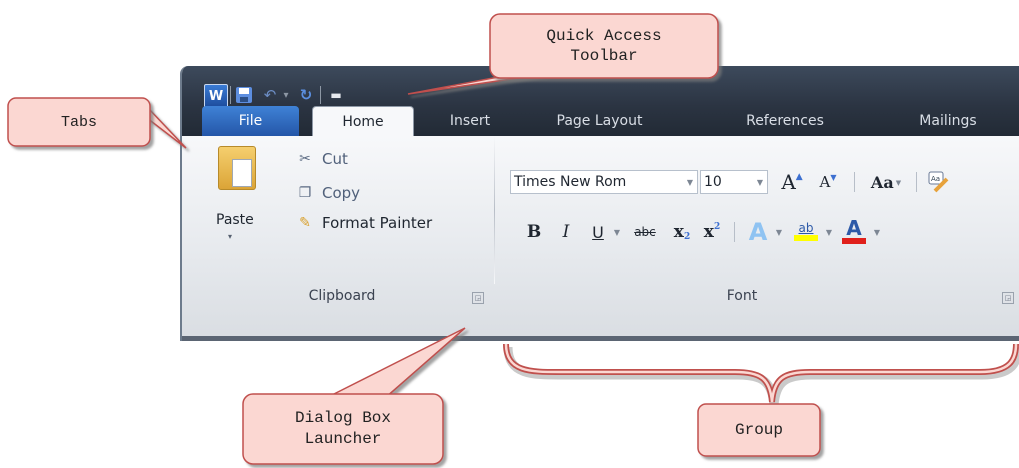  I want to click on group-callout-label: Group, so click(758, 430).